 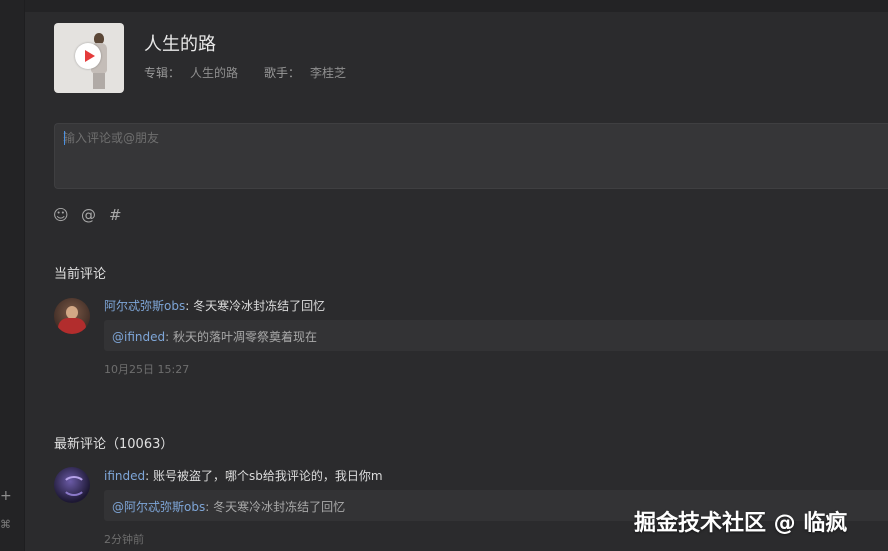 I want to click on emoji-icon: ☺, so click(x=61, y=215).